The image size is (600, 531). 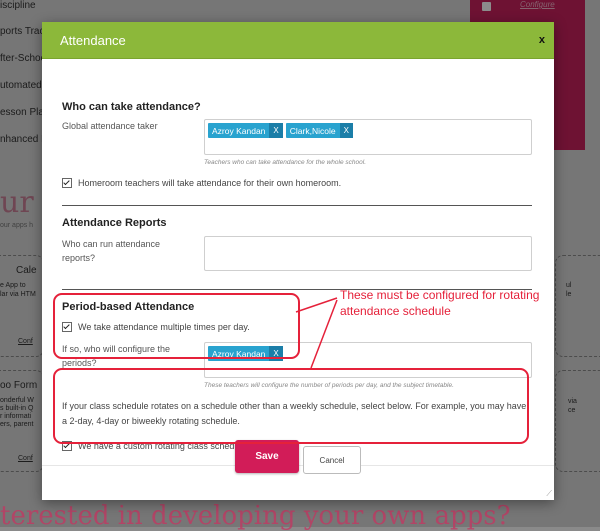 I want to click on annotation-arrows, so click(x=316, y=333).